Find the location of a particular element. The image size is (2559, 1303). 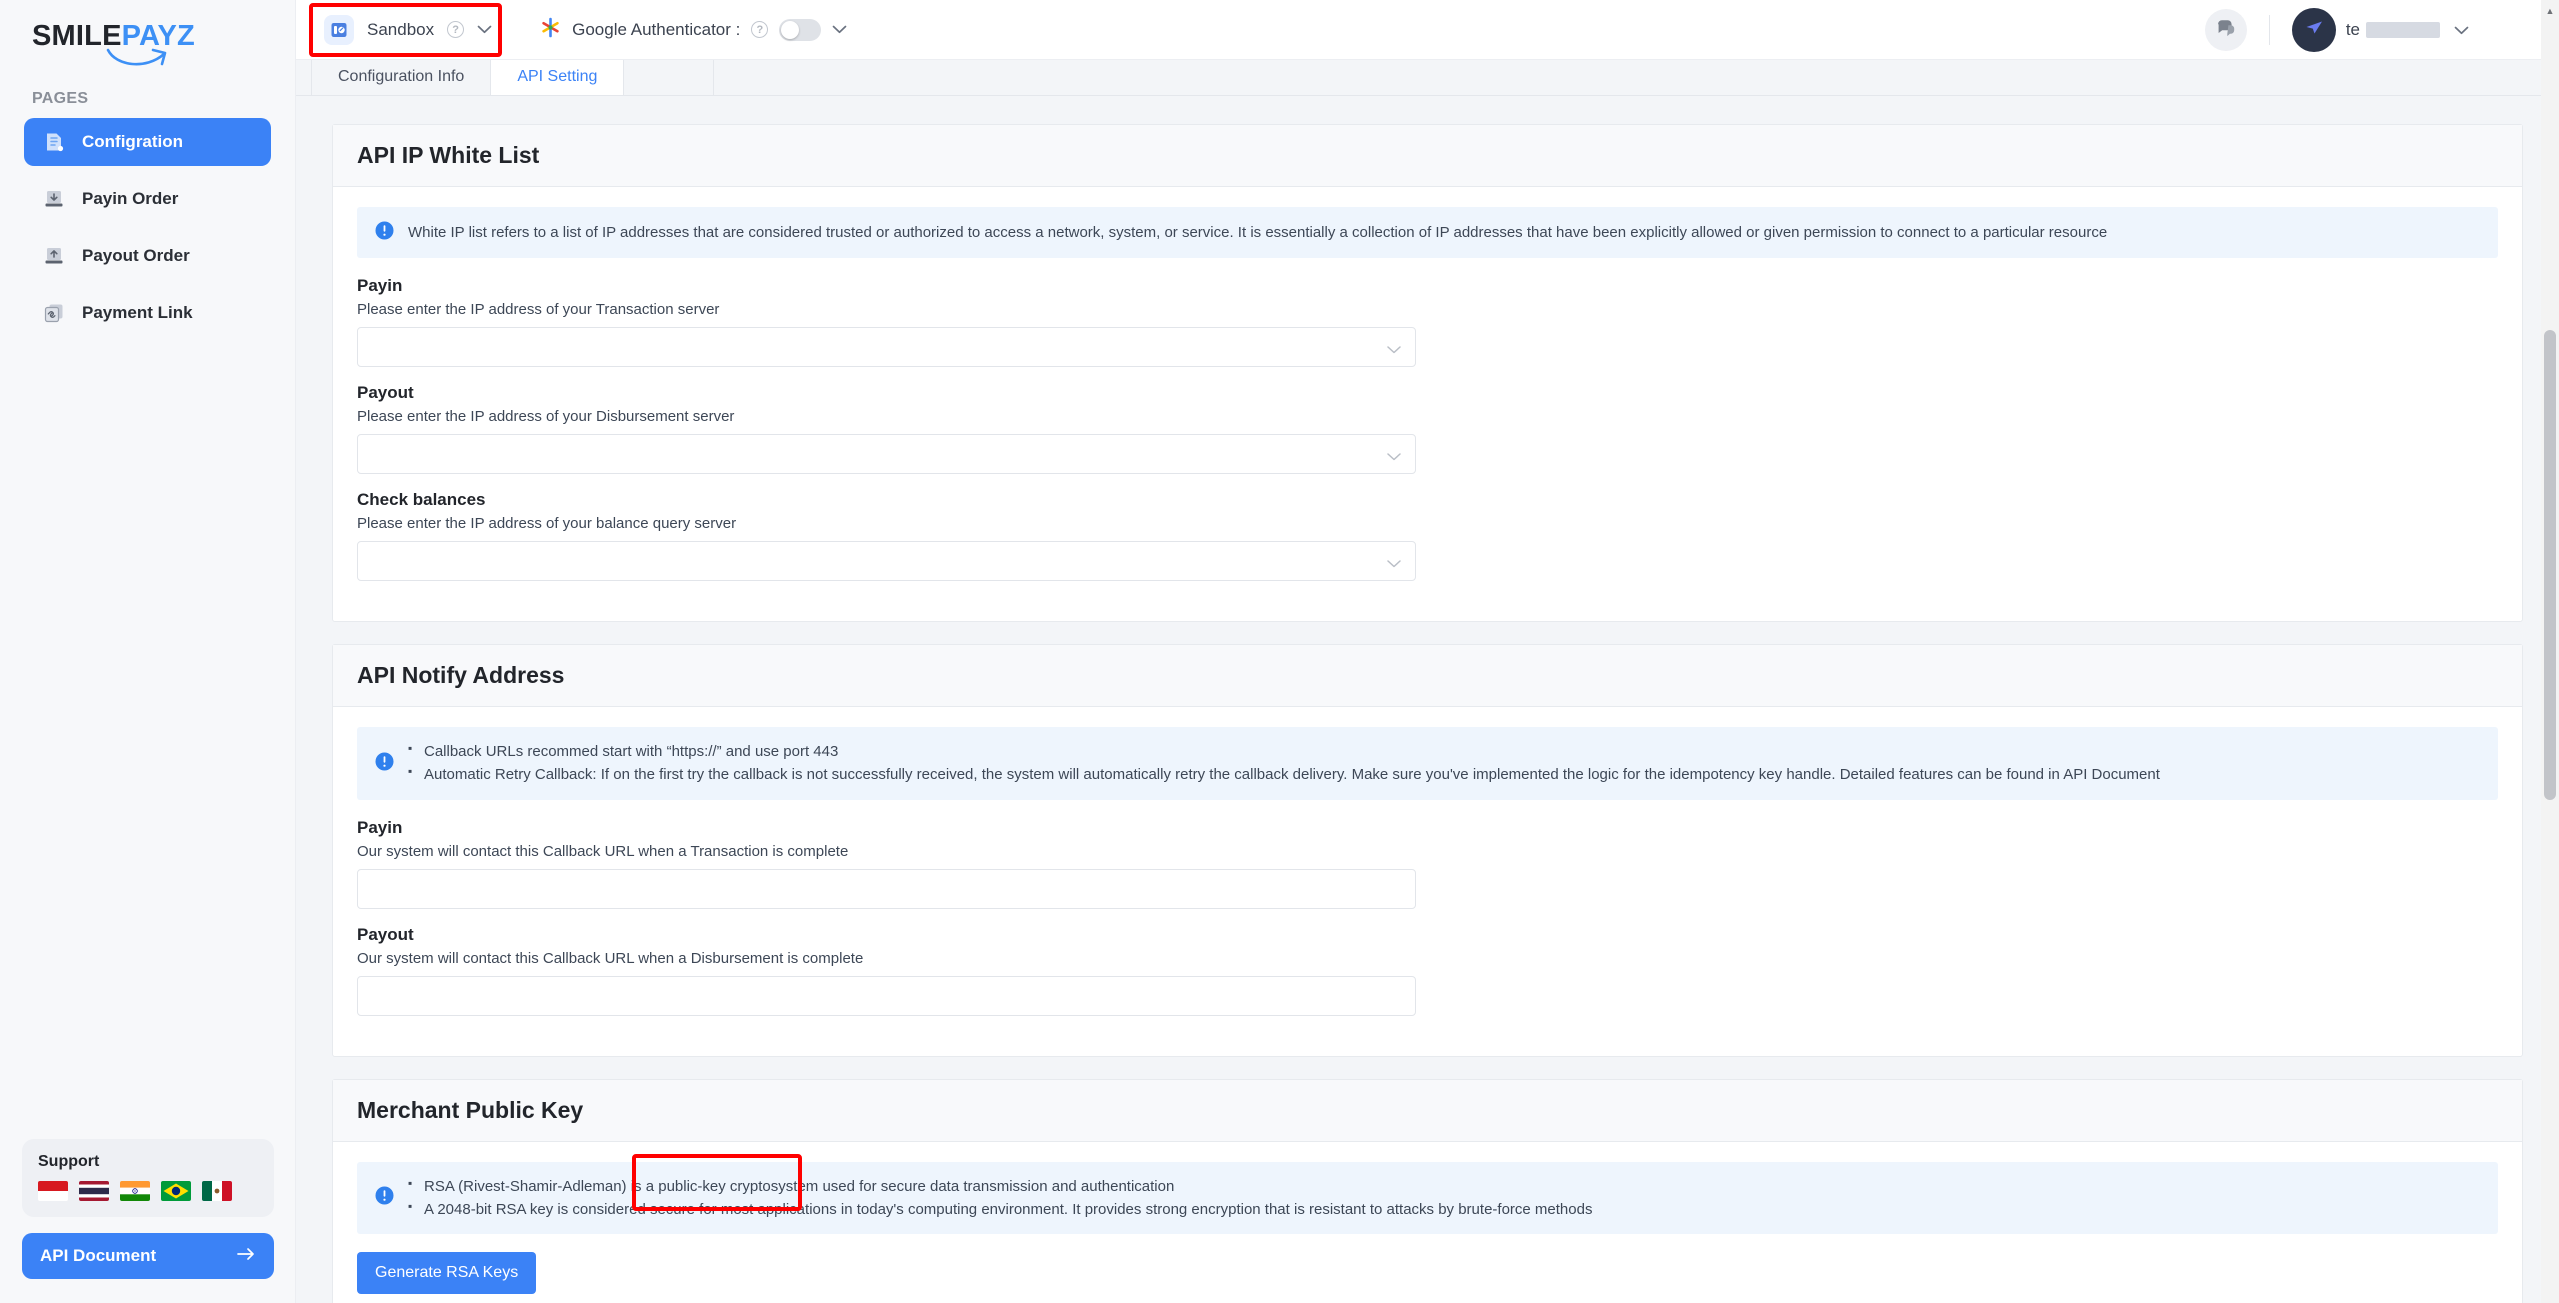

avatar is located at coordinates (2313, 29).